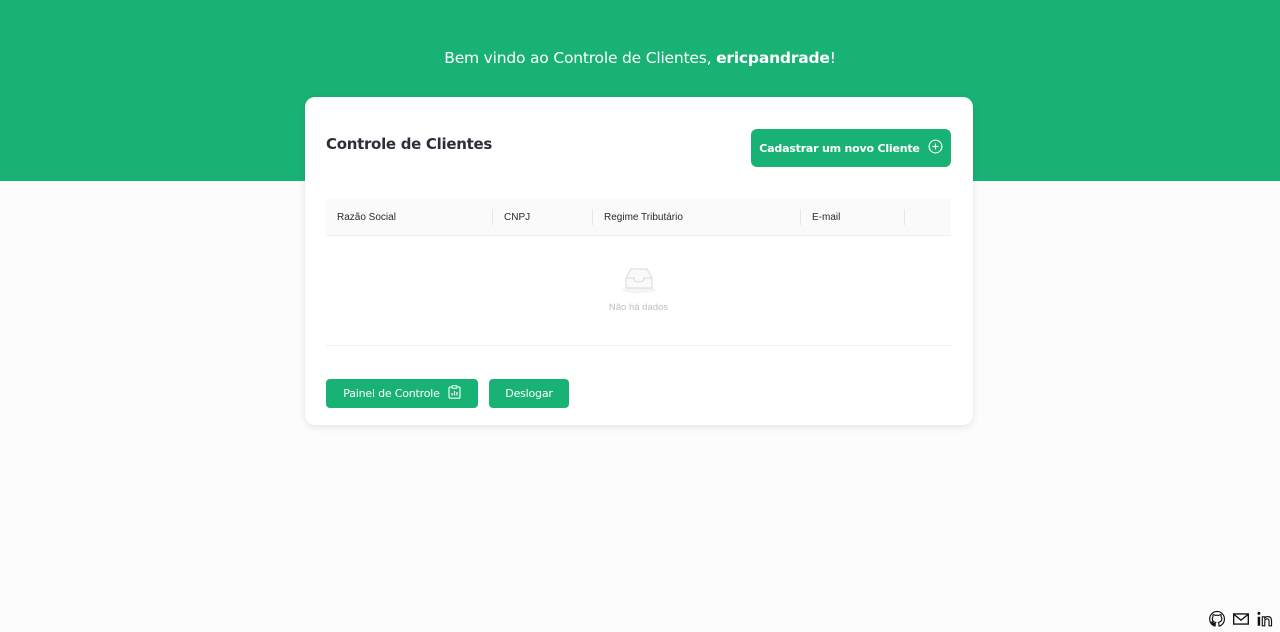 The height and width of the screenshot is (632, 1280). I want to click on empty-inbox-icon, so click(639, 282).